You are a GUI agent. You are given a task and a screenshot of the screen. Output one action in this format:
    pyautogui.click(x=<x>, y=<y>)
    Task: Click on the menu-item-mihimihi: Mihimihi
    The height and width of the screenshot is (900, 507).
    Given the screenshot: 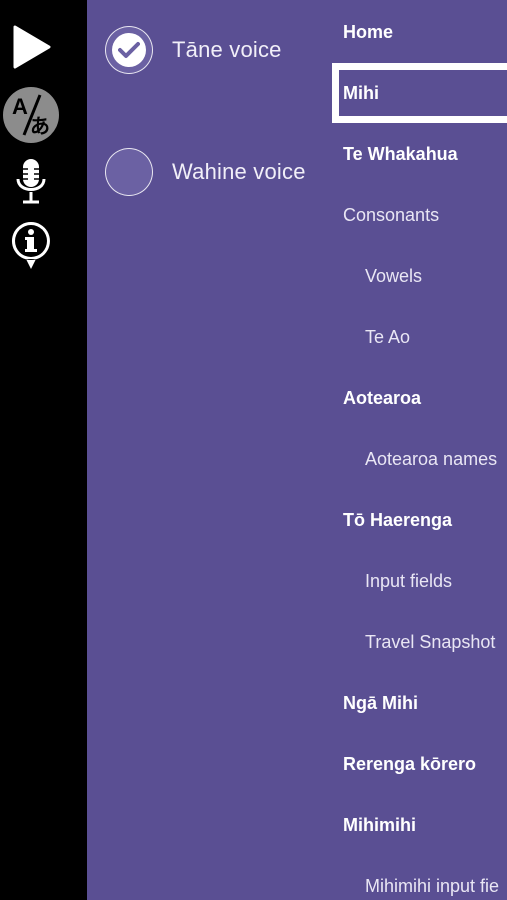 What is the action you would take?
    pyautogui.click(x=419, y=825)
    